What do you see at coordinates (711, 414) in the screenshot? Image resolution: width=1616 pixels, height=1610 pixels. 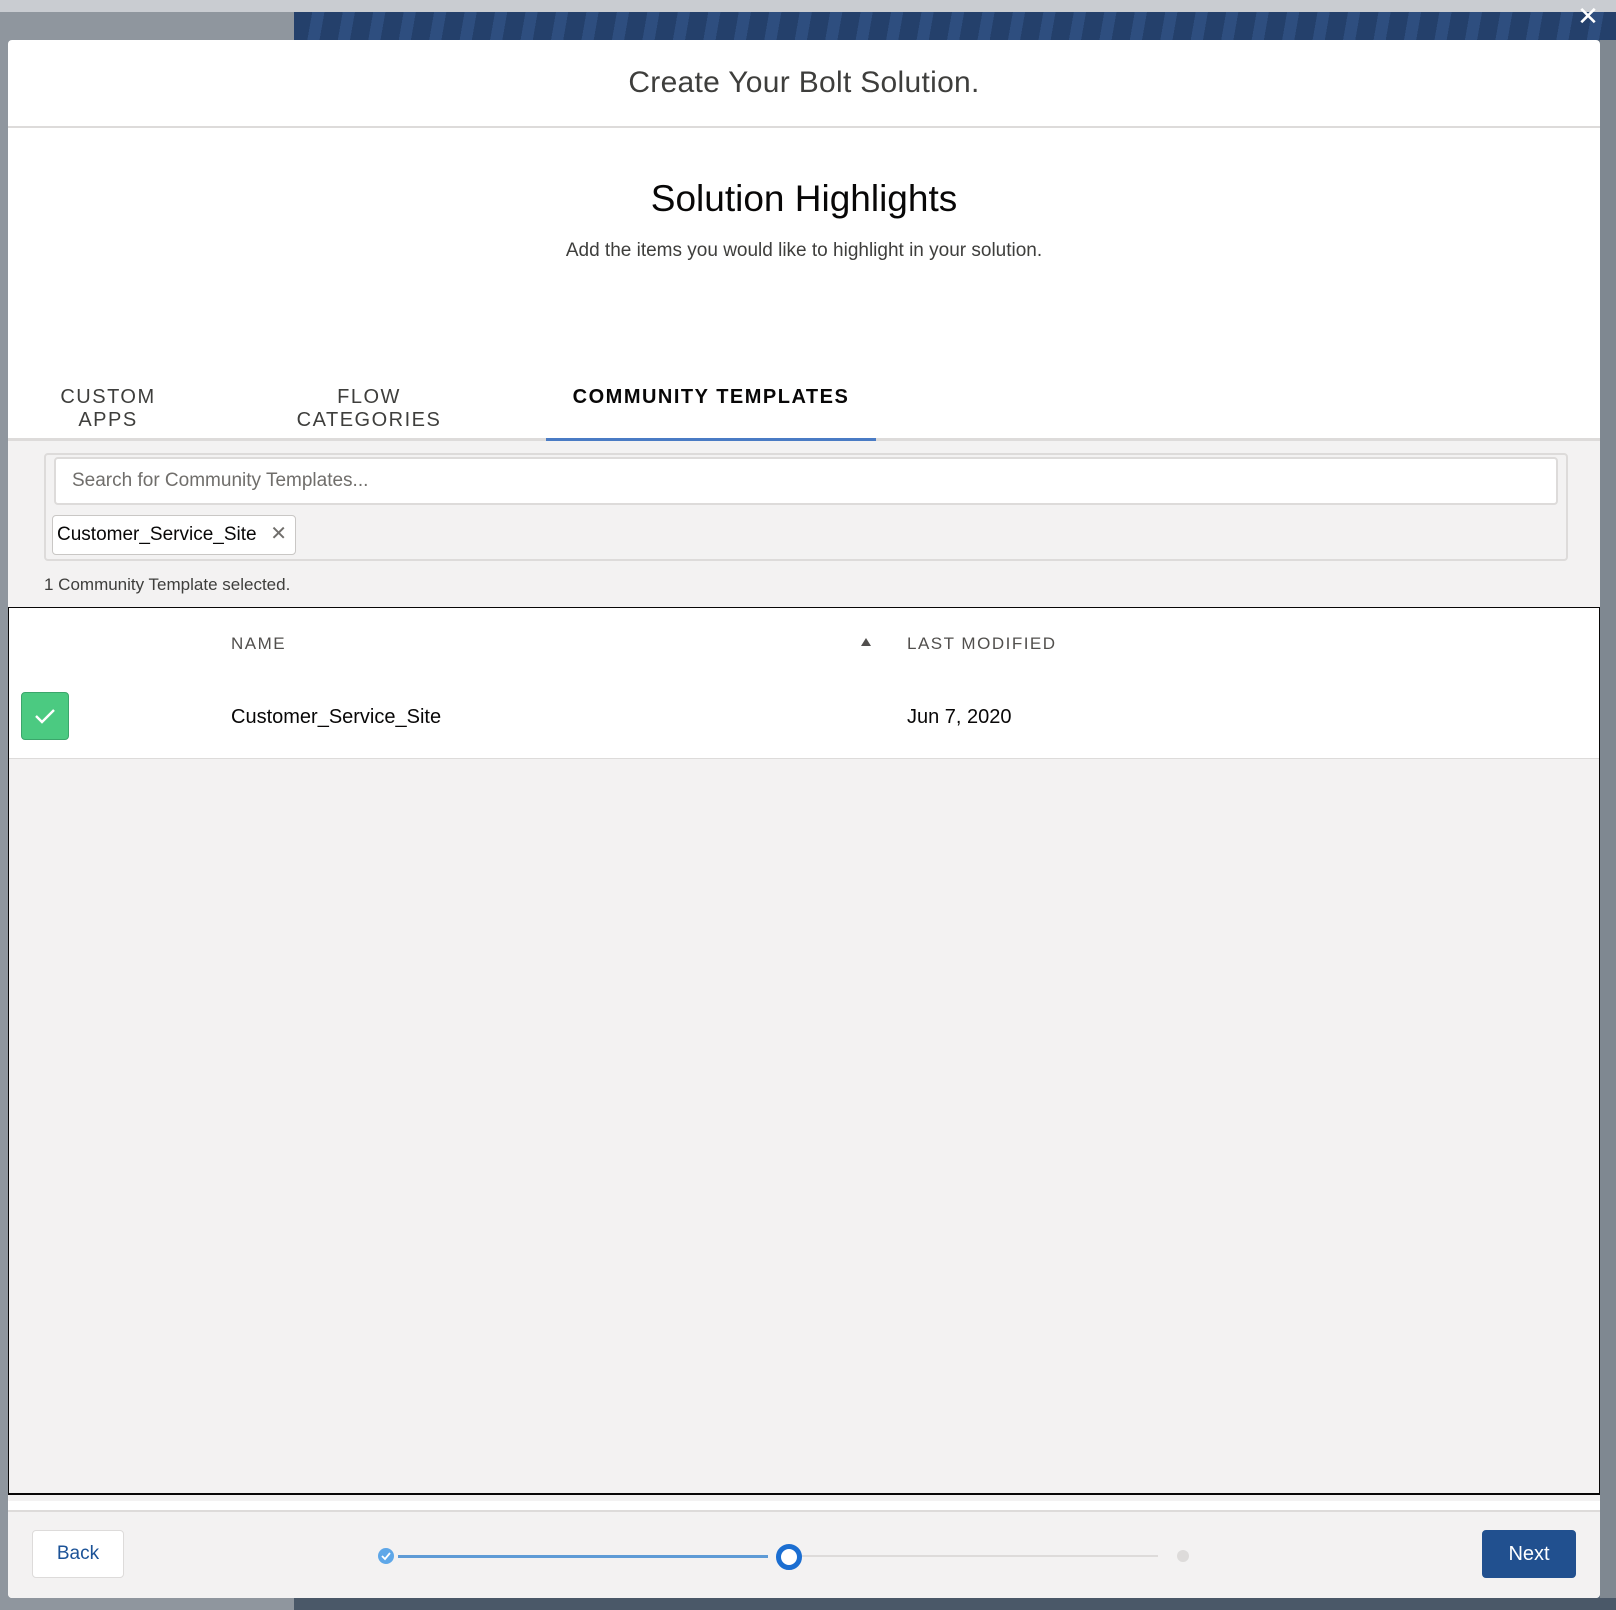 I see `tab-community-templates: COMMUNITY TEMPLATES` at bounding box center [711, 414].